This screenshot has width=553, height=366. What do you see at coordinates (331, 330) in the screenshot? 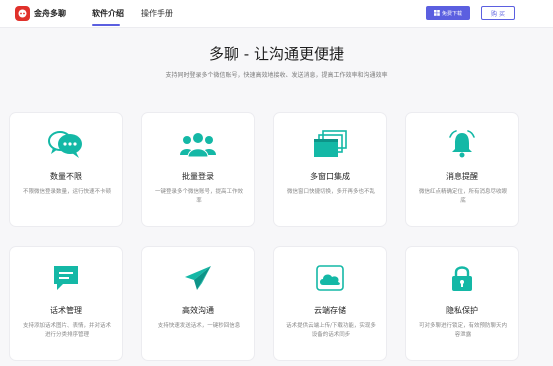
I see `feature-desc: 话术提供云端上传/下载功能，实现多设备的话术同步` at bounding box center [331, 330].